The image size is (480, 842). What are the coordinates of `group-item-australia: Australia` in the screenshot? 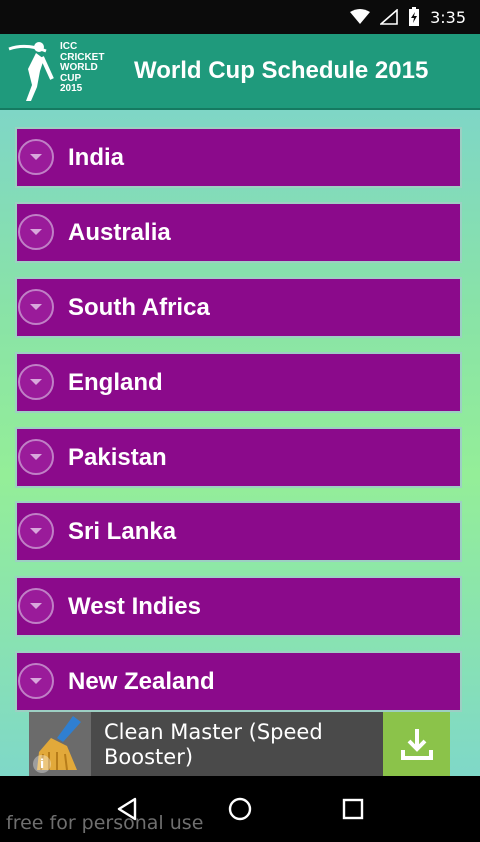 It's located at (238, 232).